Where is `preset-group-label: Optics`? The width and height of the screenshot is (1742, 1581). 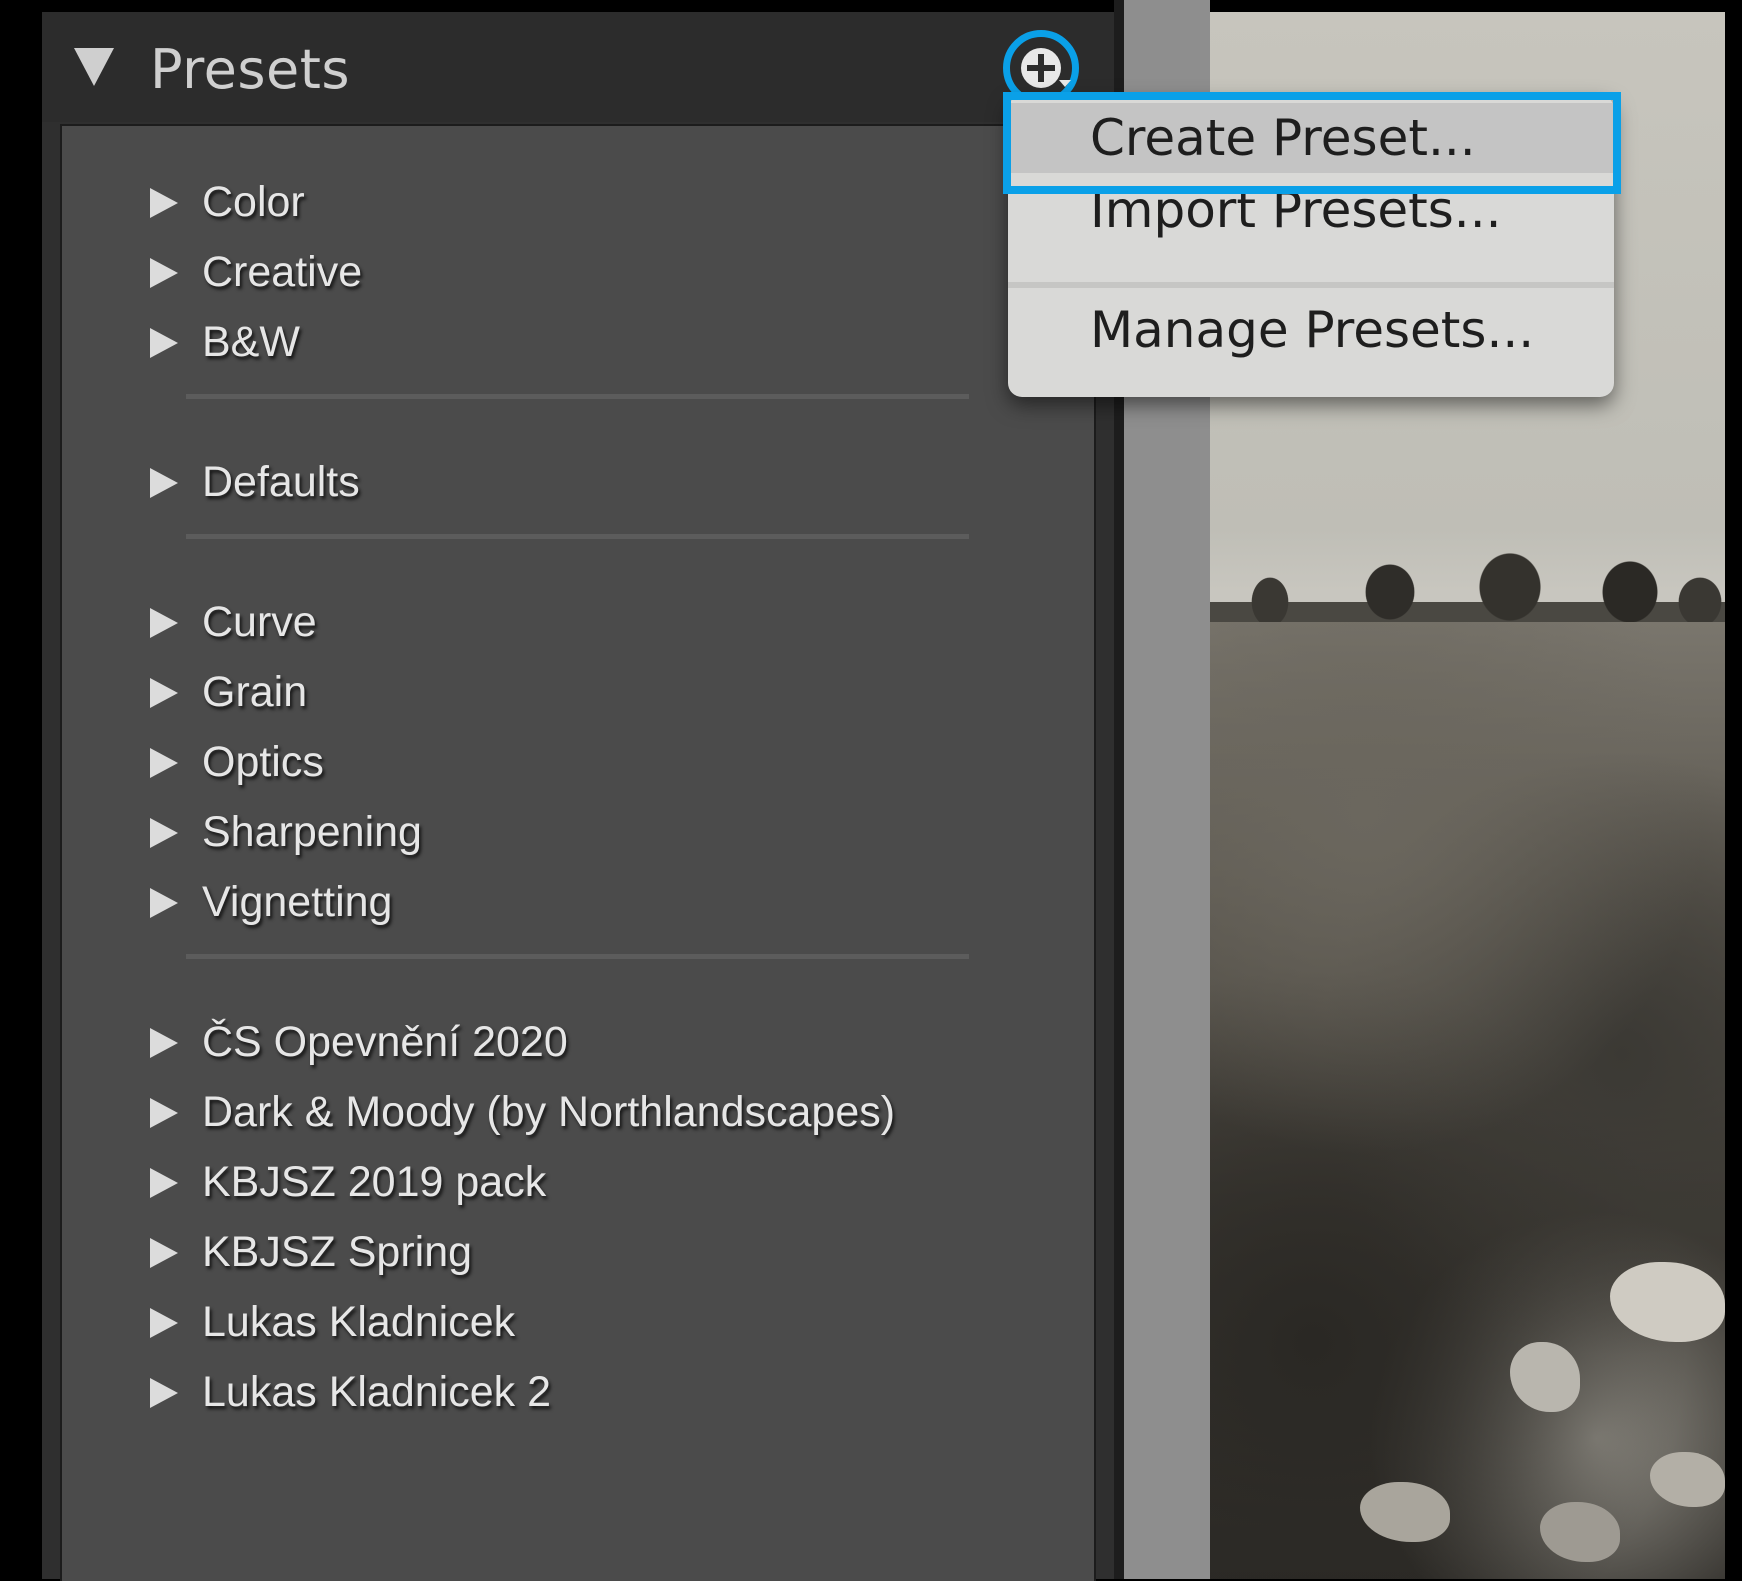 preset-group-label: Optics is located at coordinates (263, 762).